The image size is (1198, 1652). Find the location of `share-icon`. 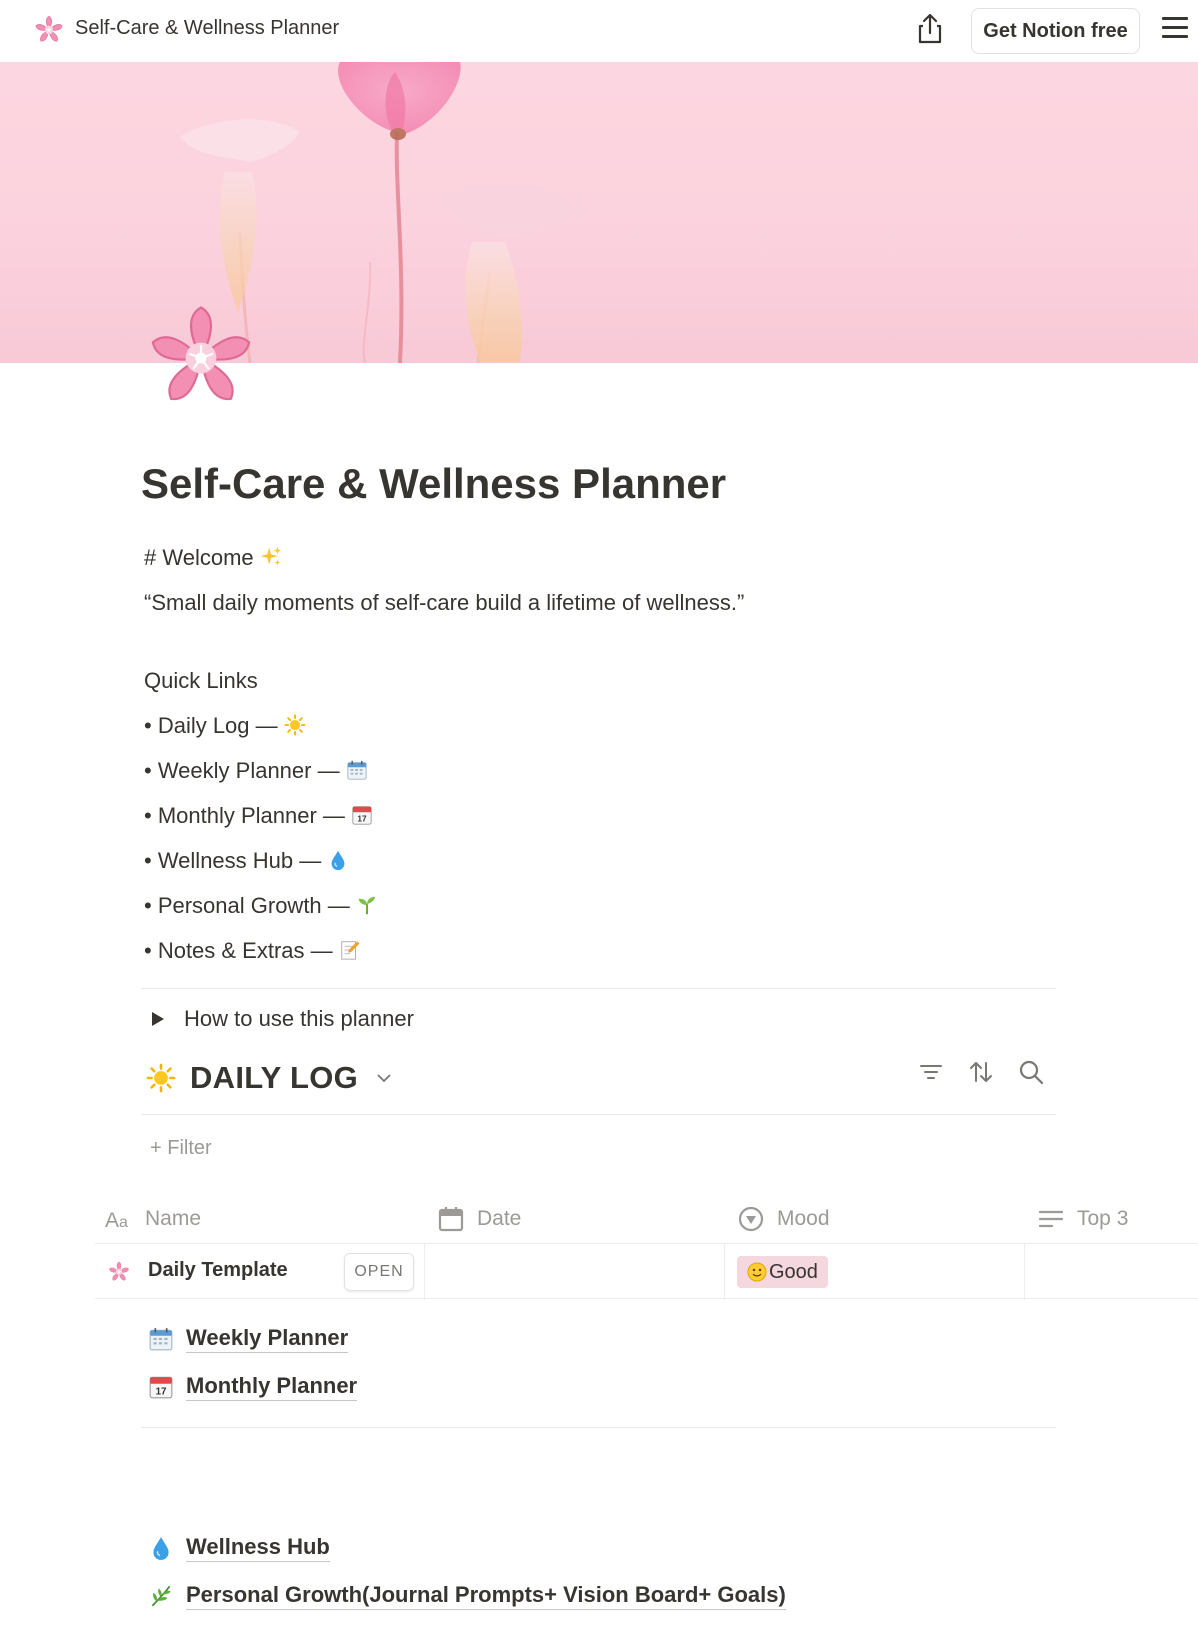

share-icon is located at coordinates (930, 29).